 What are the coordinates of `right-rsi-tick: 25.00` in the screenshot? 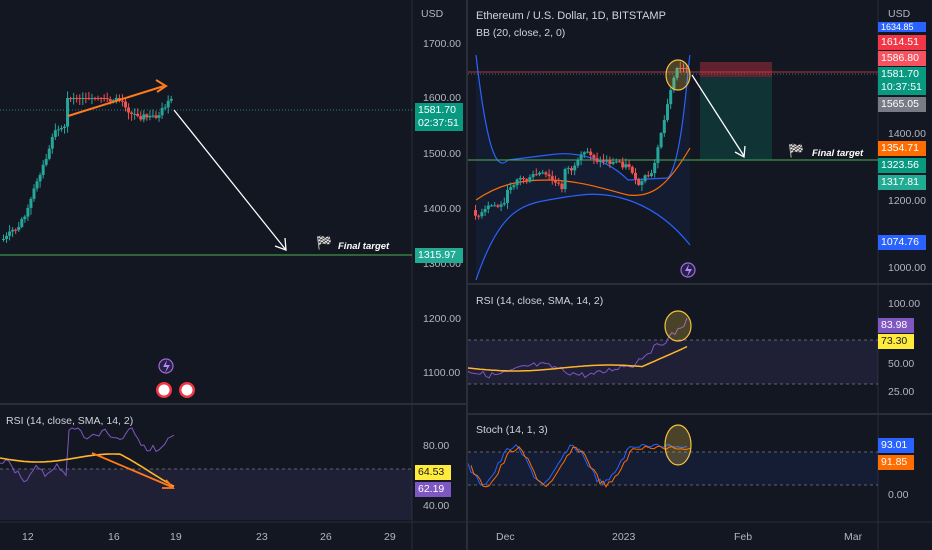 It's located at (901, 392).